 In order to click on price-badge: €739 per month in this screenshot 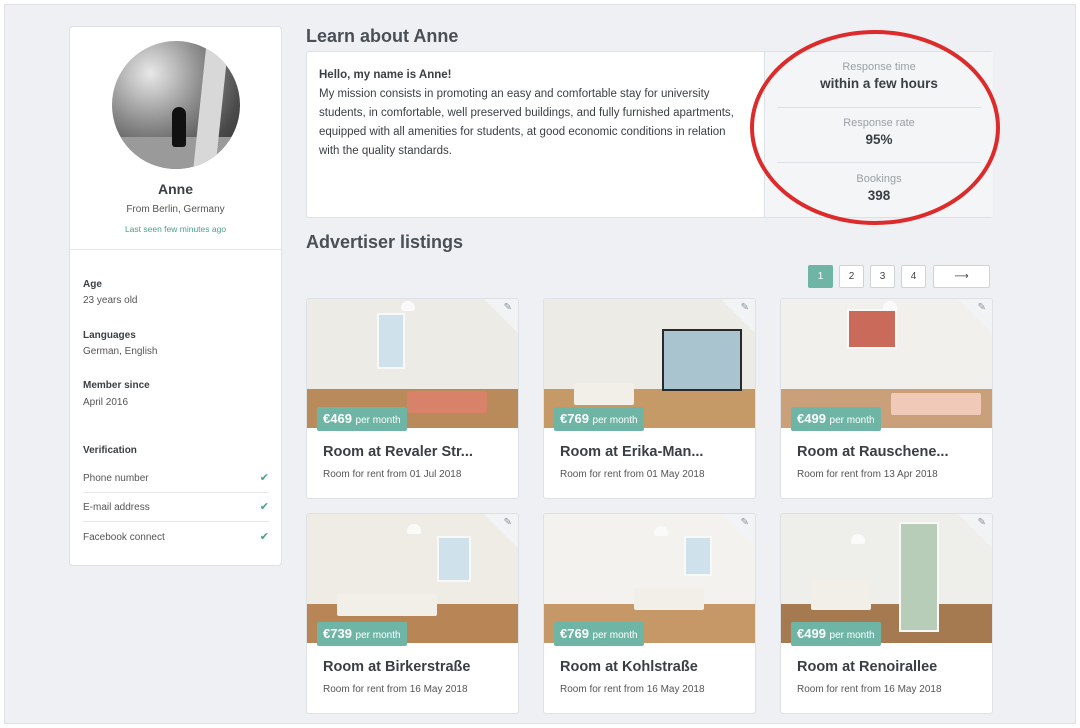, I will do `click(362, 634)`.